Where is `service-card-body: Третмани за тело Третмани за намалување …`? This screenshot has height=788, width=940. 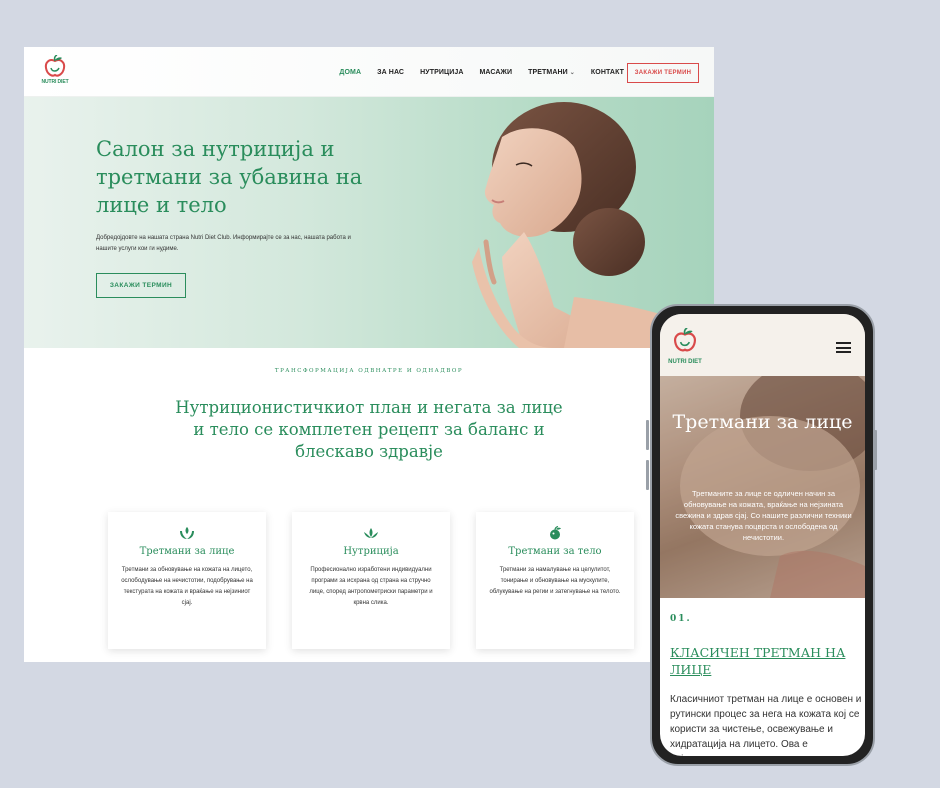
service-card-body: Третмани за тело Третмани за намалување … is located at coordinates (555, 580).